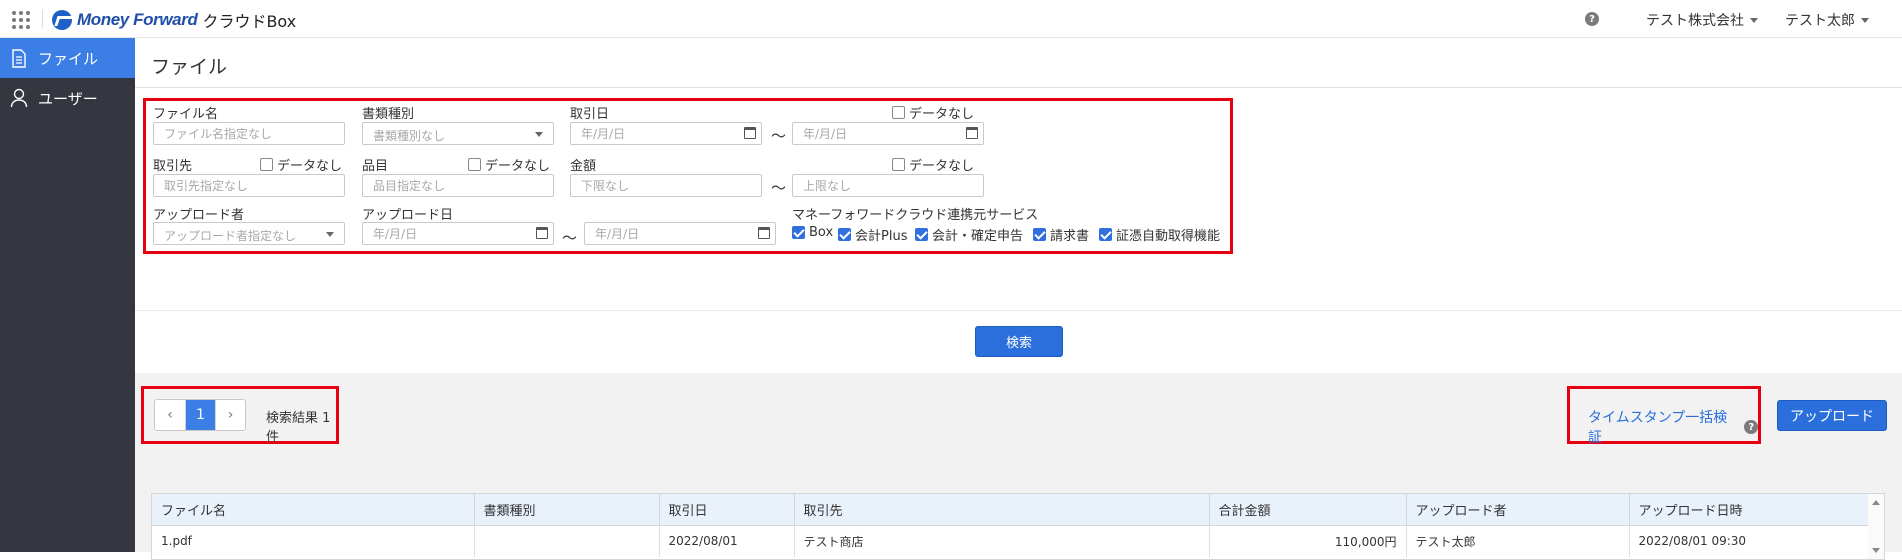 The image size is (1902, 560). Describe the element at coordinates (1018, 310) in the screenshot. I see `search-divider` at that location.